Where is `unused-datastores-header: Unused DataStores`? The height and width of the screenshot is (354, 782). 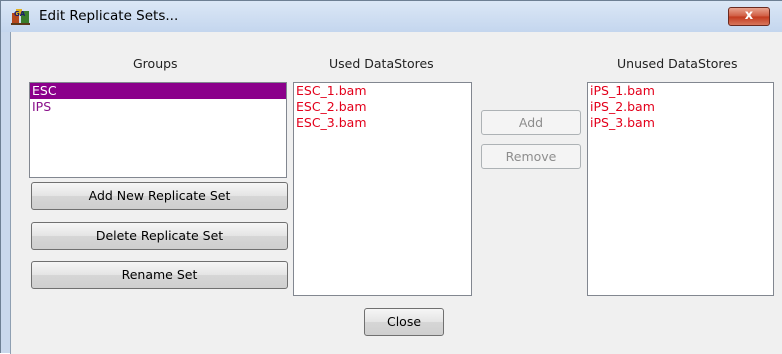
unused-datastores-header: Unused DataStores is located at coordinates (677, 63).